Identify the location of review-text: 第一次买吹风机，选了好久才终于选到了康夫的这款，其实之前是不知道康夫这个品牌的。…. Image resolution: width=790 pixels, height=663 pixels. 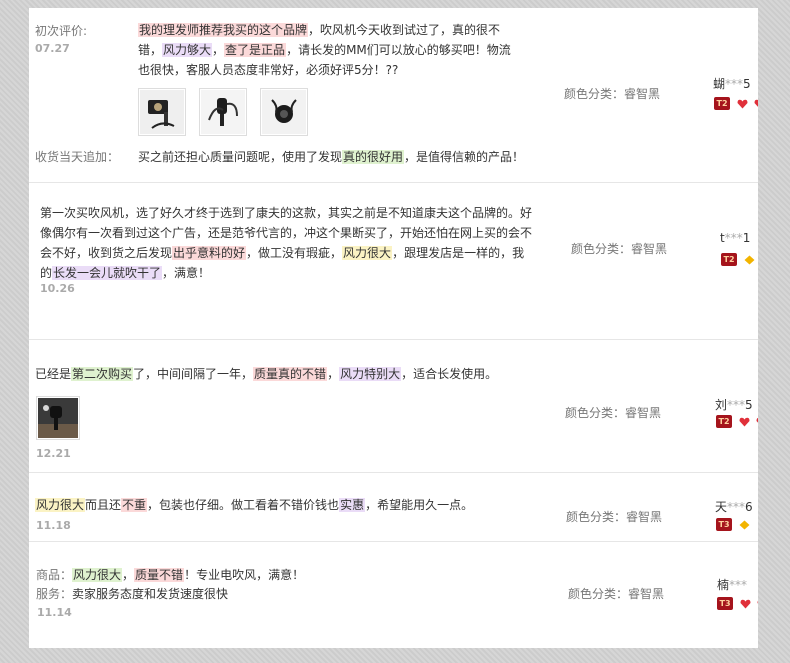
(288, 243).